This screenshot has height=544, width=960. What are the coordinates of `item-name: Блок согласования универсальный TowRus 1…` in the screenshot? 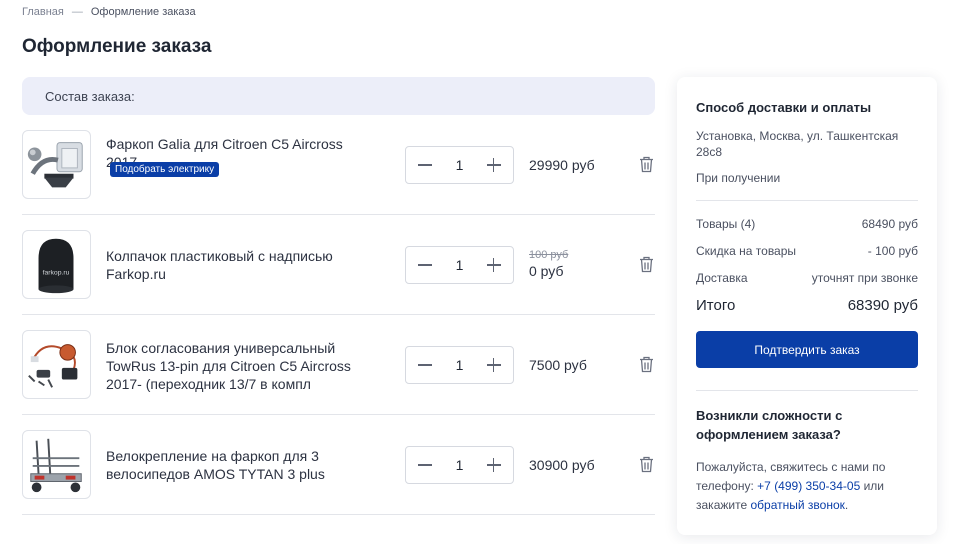 It's located at (241, 366).